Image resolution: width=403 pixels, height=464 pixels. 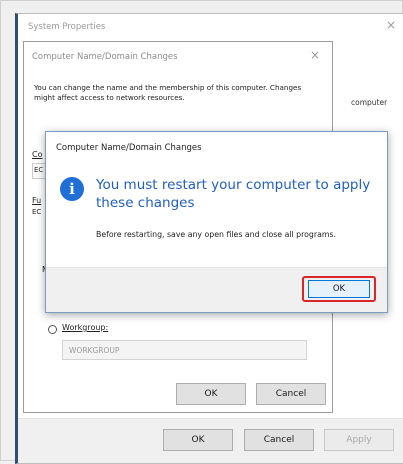 What do you see at coordinates (184, 350) in the screenshot?
I see `workgroup-input: WORKGROUP` at bounding box center [184, 350].